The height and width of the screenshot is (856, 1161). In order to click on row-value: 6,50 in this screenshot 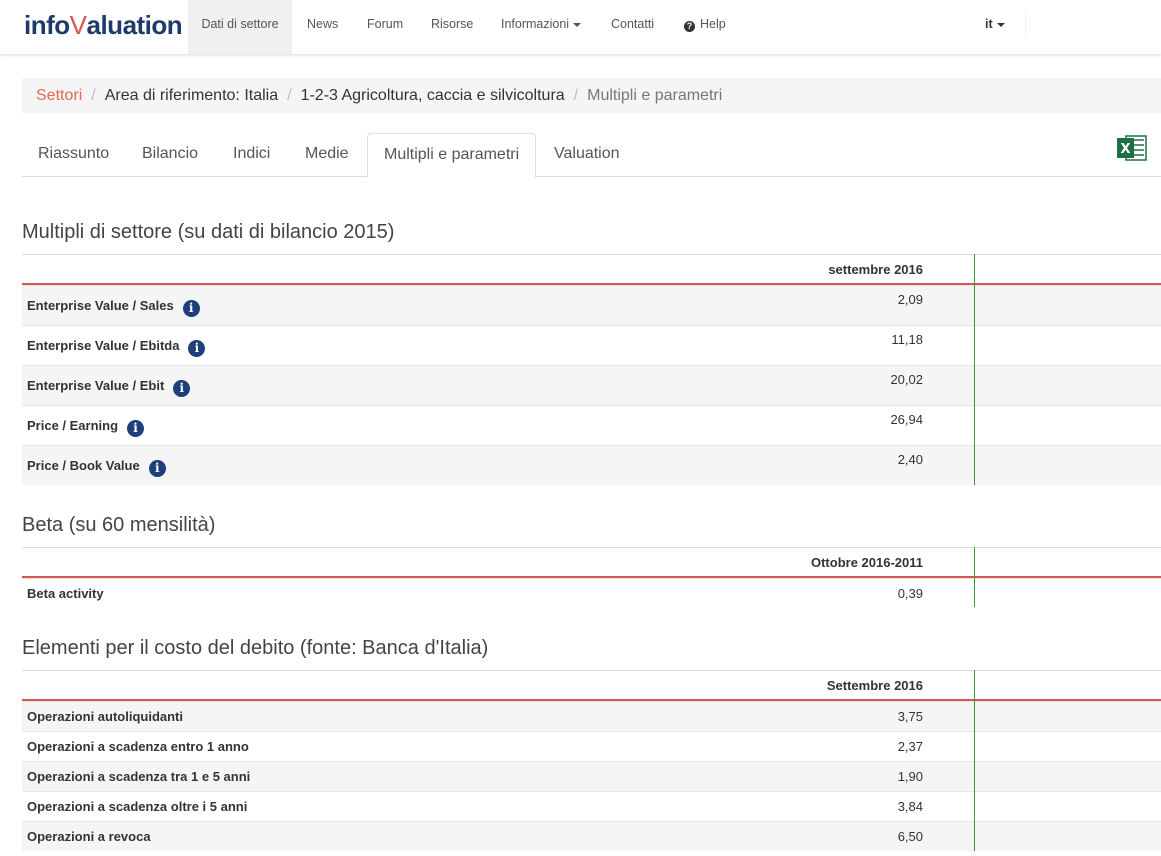, I will do `click(910, 836)`.